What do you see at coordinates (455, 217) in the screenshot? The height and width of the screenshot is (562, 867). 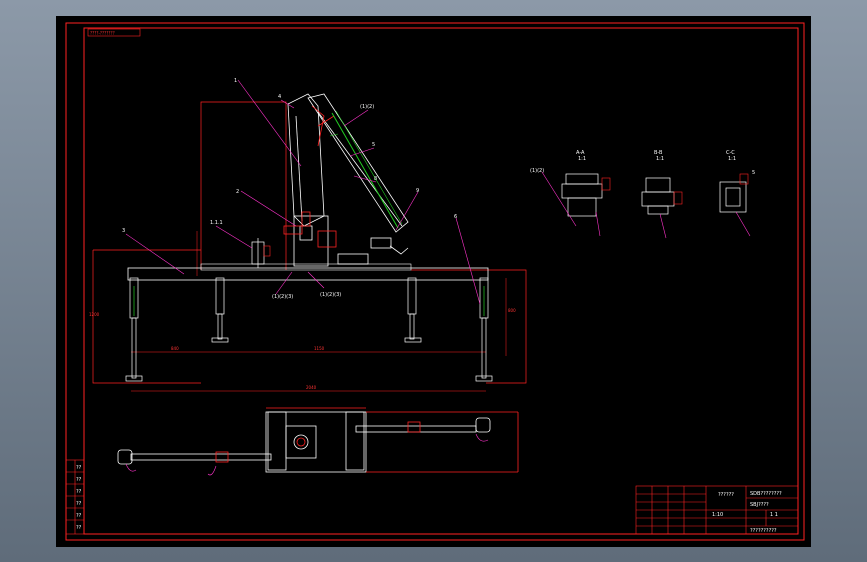 I see `callout: 6` at bounding box center [455, 217].